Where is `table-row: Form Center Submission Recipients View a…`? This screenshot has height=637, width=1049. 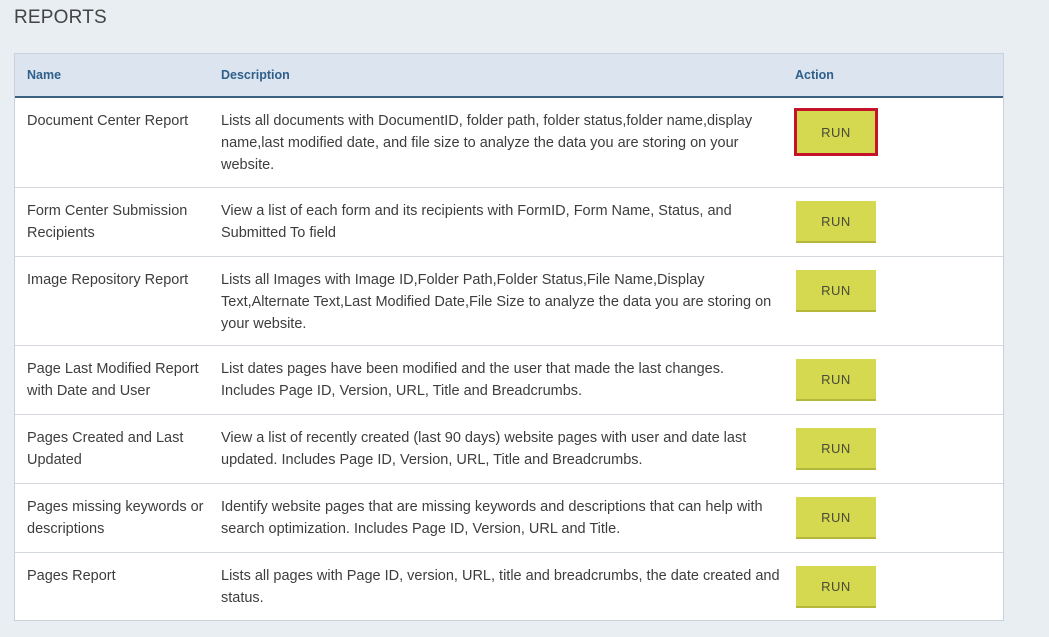
table-row: Form Center Submission Recipients View a… is located at coordinates (509, 222).